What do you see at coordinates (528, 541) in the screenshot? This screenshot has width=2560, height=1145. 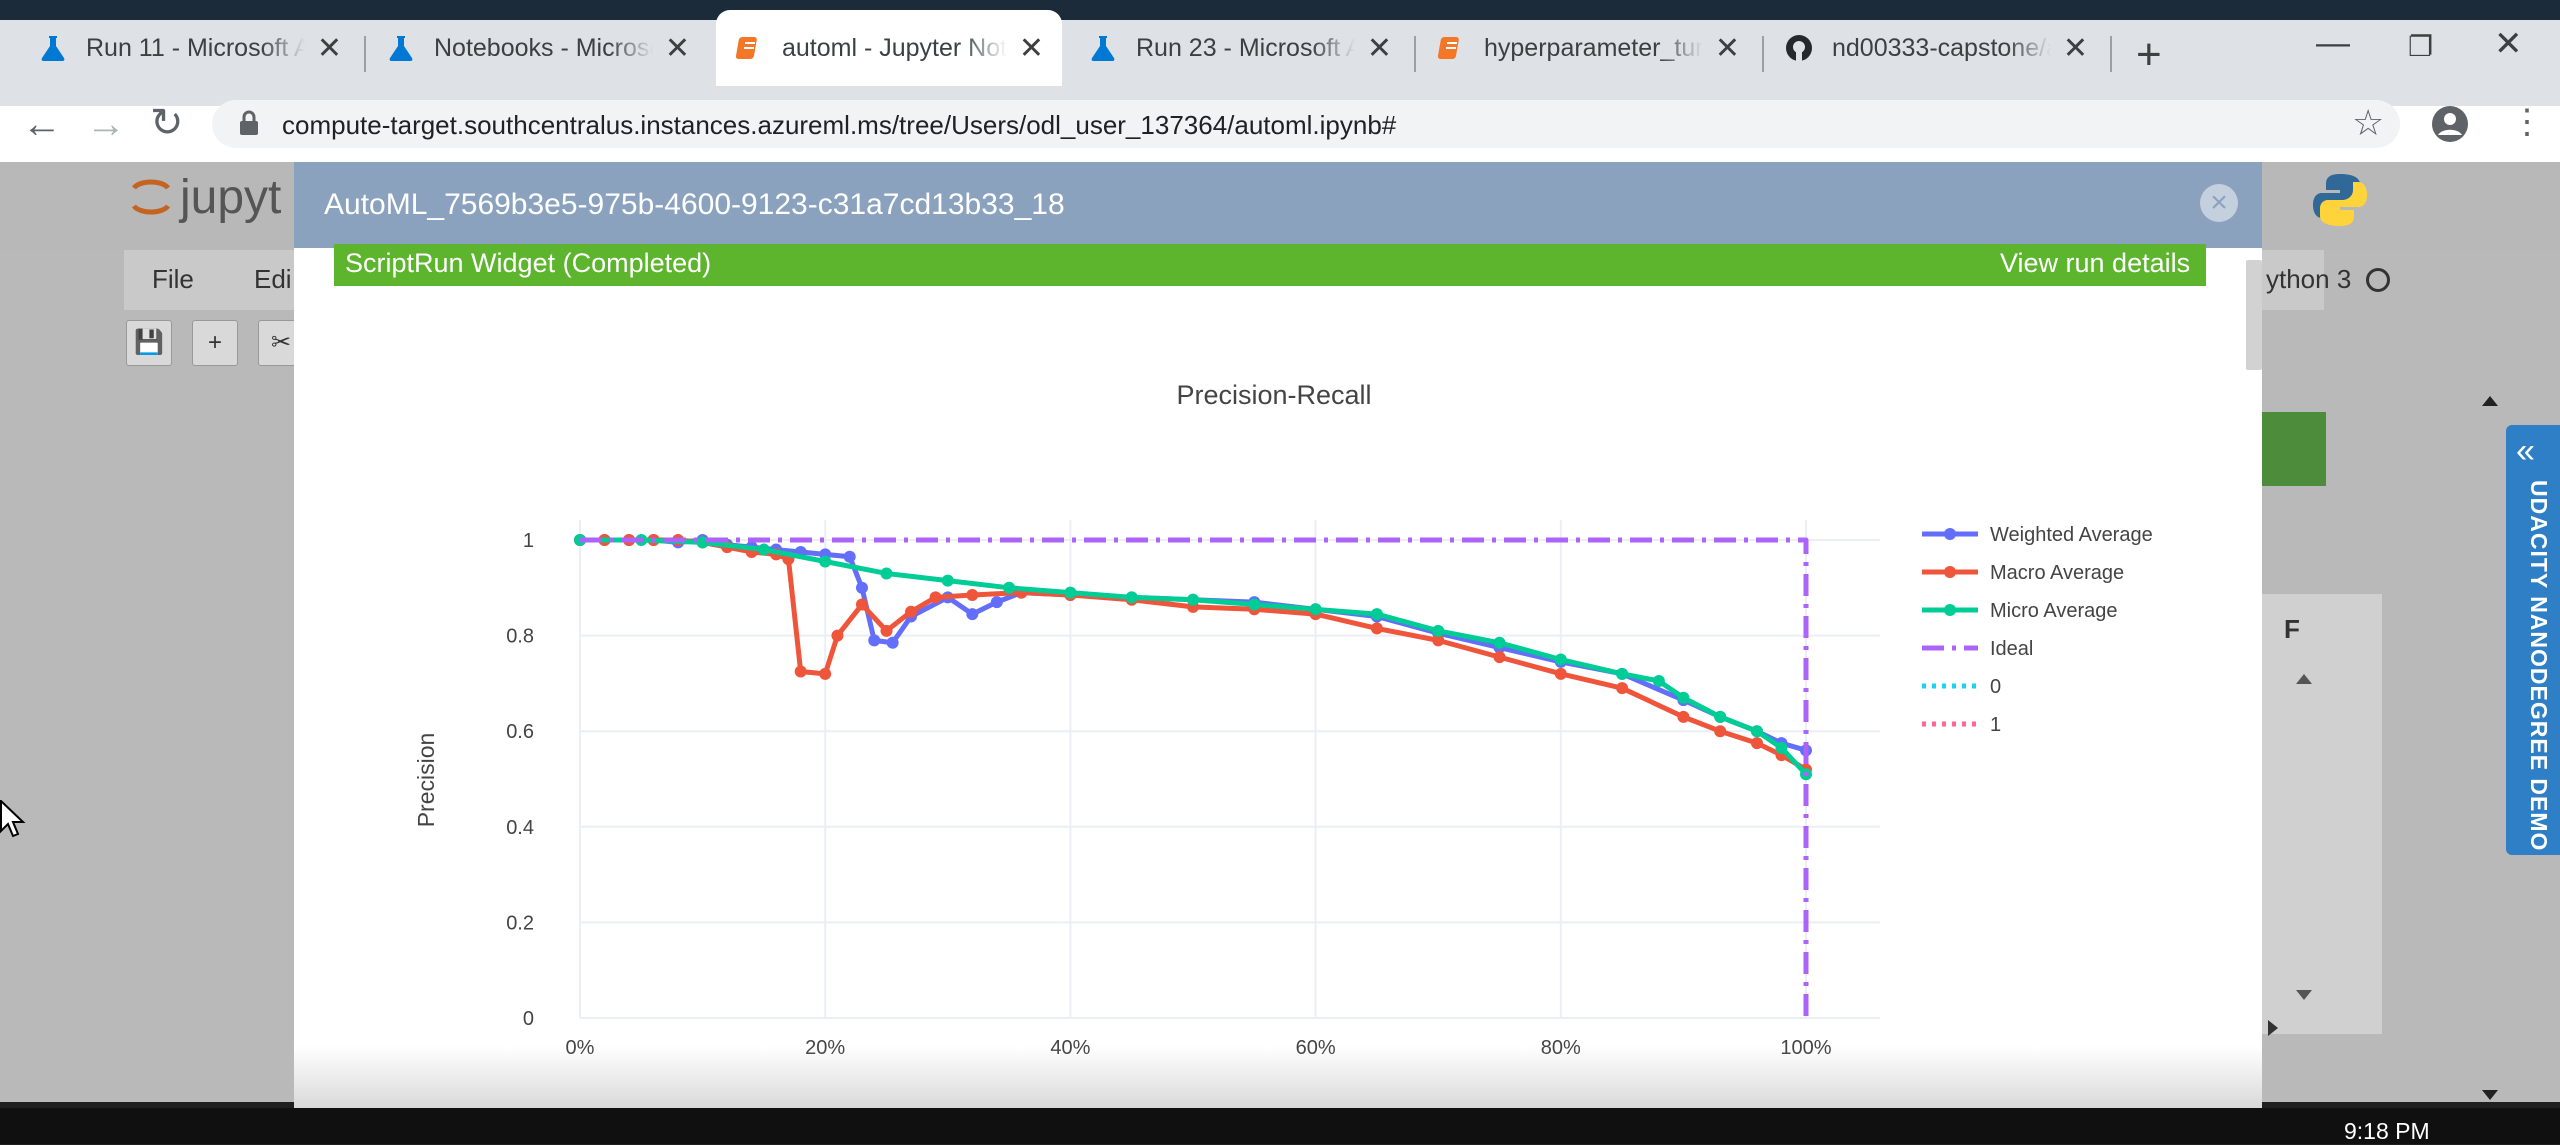 I see `y-tick-label: 1` at bounding box center [528, 541].